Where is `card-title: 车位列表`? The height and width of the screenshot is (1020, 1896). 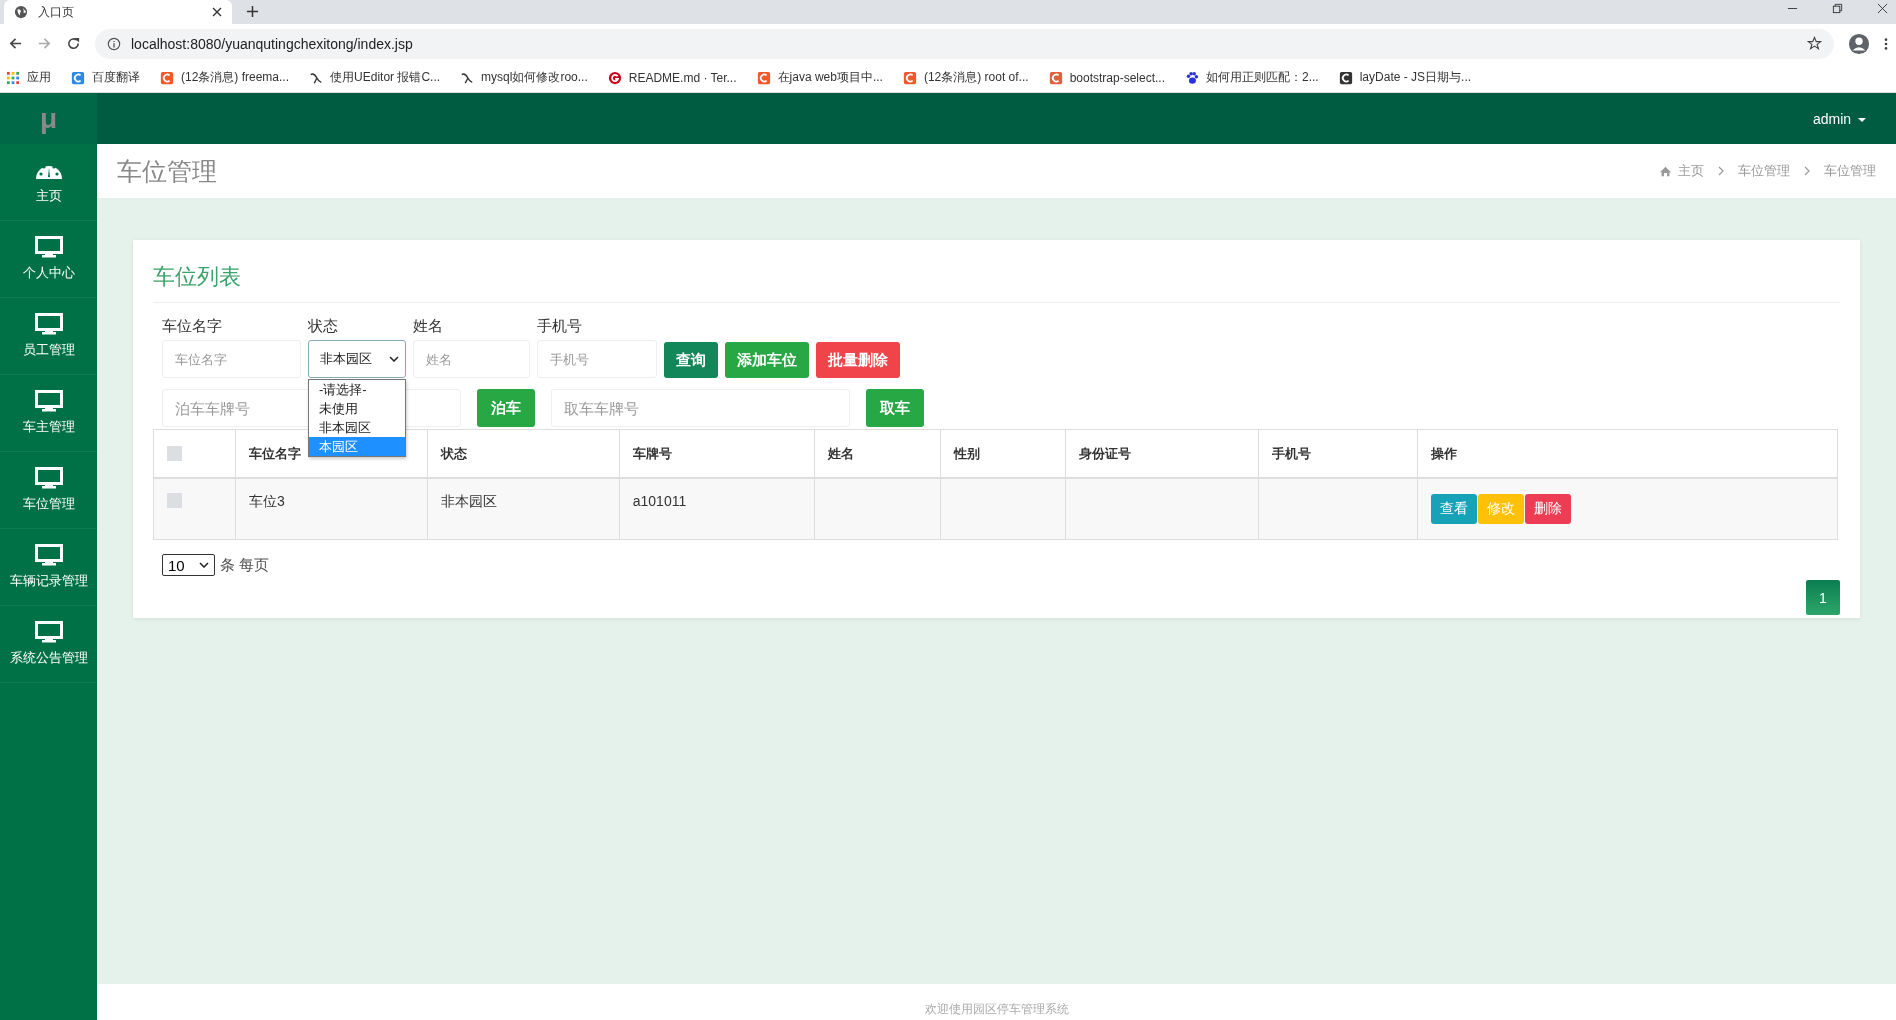 card-title: 车位列表 is located at coordinates (996, 278).